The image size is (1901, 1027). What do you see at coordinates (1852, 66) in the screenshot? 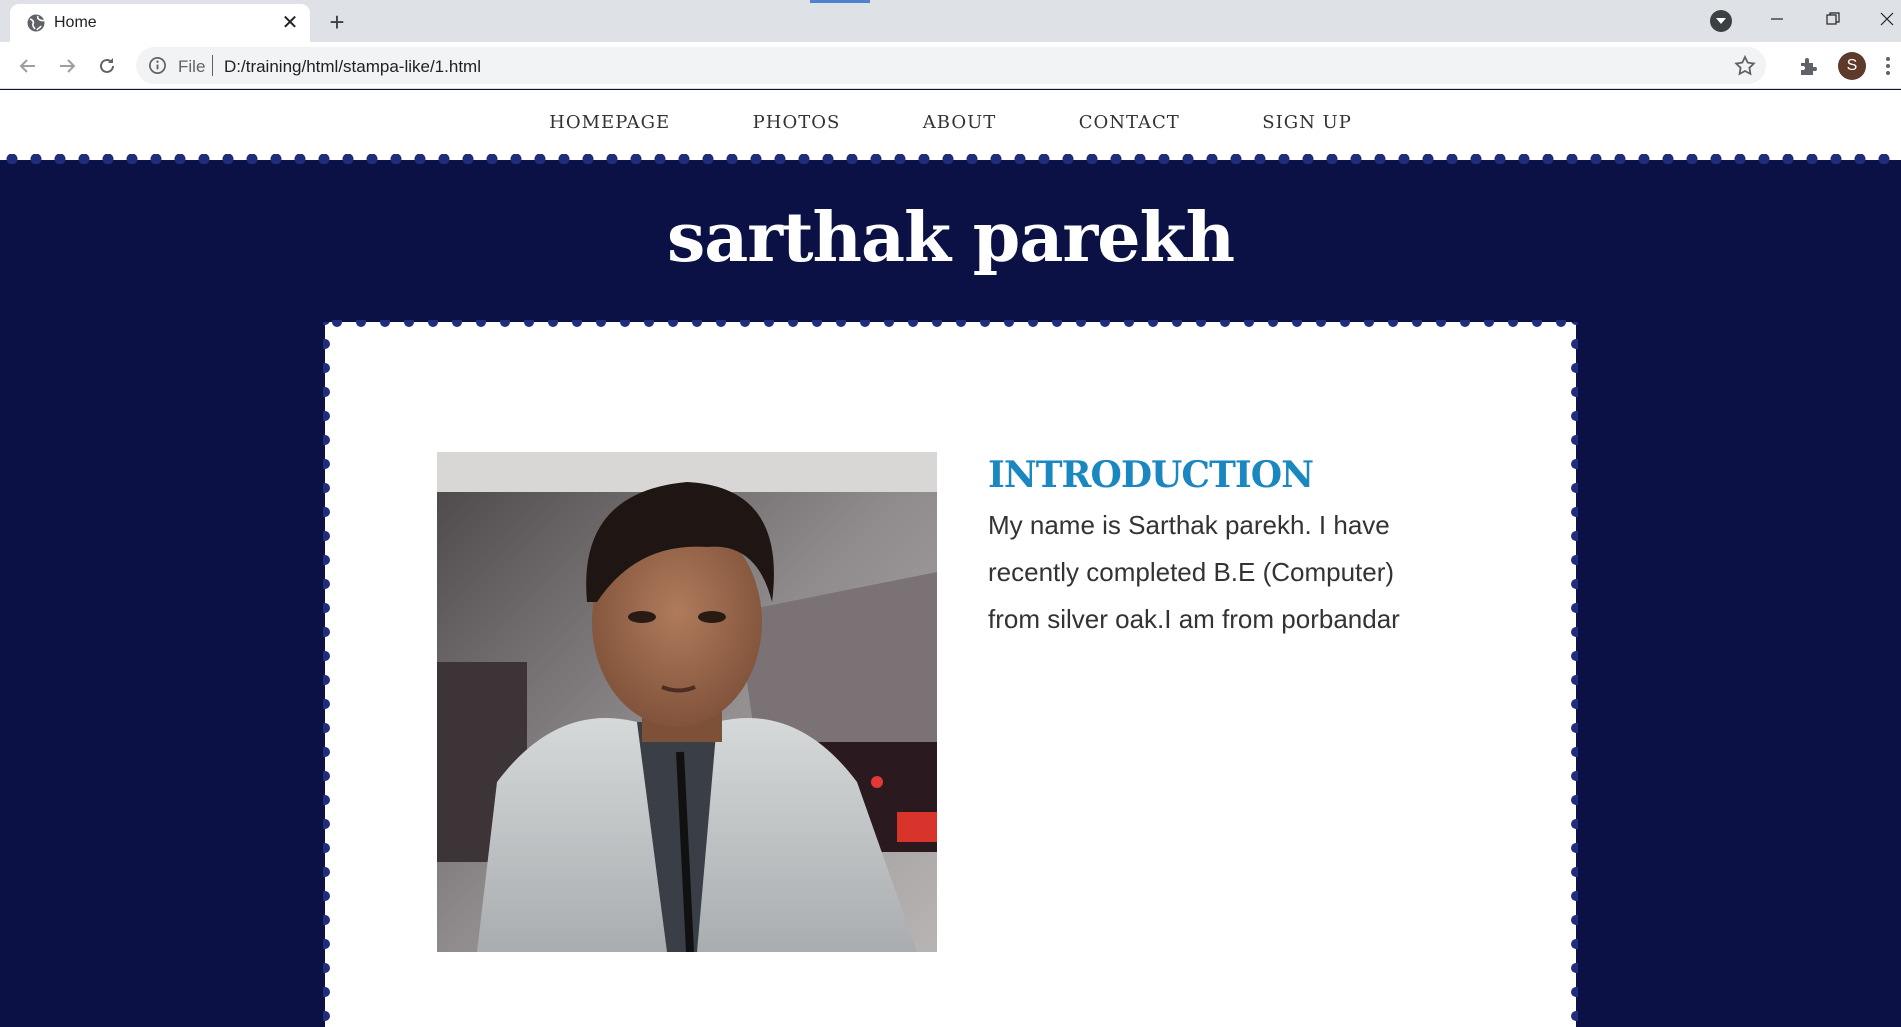
I see `avatar: S` at bounding box center [1852, 66].